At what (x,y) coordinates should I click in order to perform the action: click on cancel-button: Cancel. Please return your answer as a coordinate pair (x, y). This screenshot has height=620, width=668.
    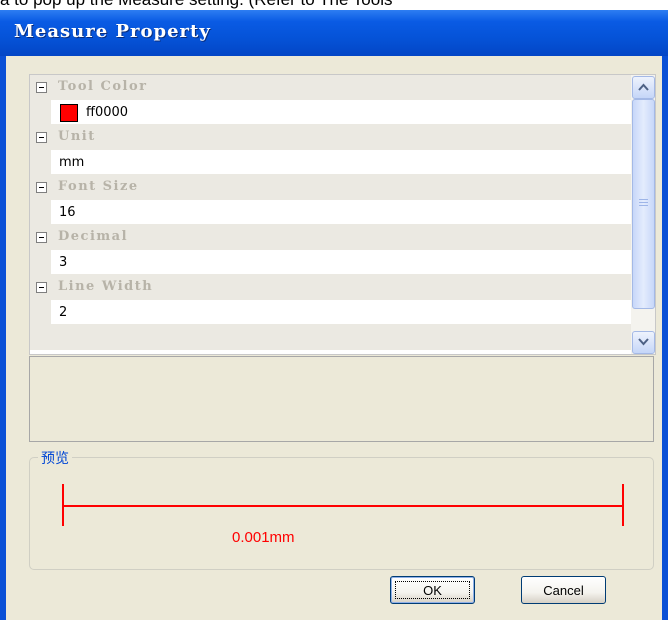
    Looking at the image, I should click on (563, 590).